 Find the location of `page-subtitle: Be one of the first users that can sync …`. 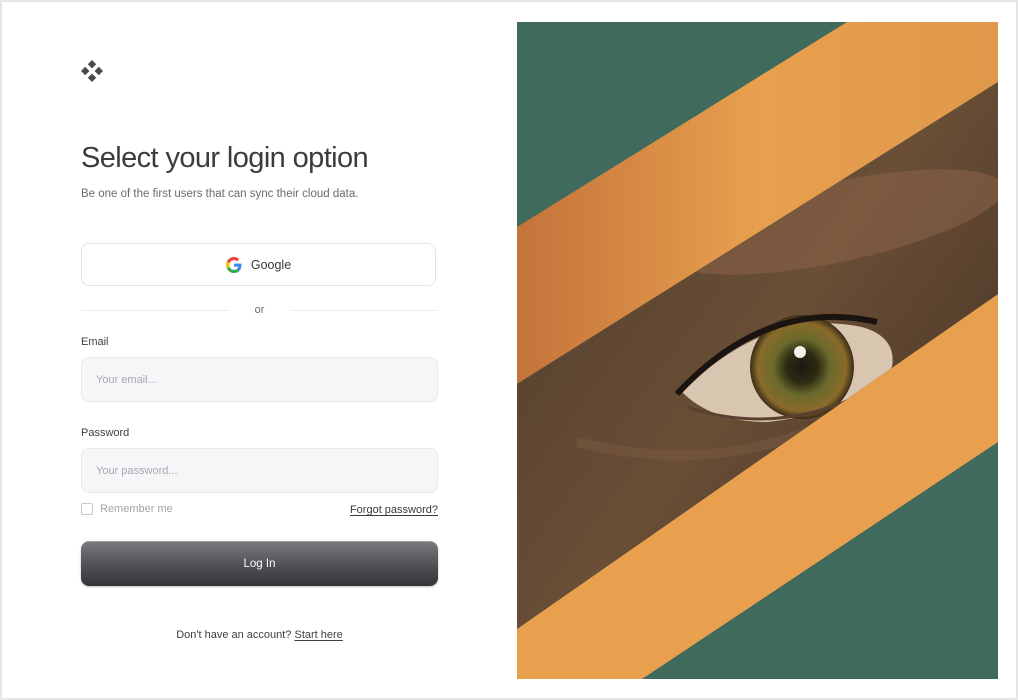

page-subtitle: Be one of the first users that can sync … is located at coordinates (220, 194).